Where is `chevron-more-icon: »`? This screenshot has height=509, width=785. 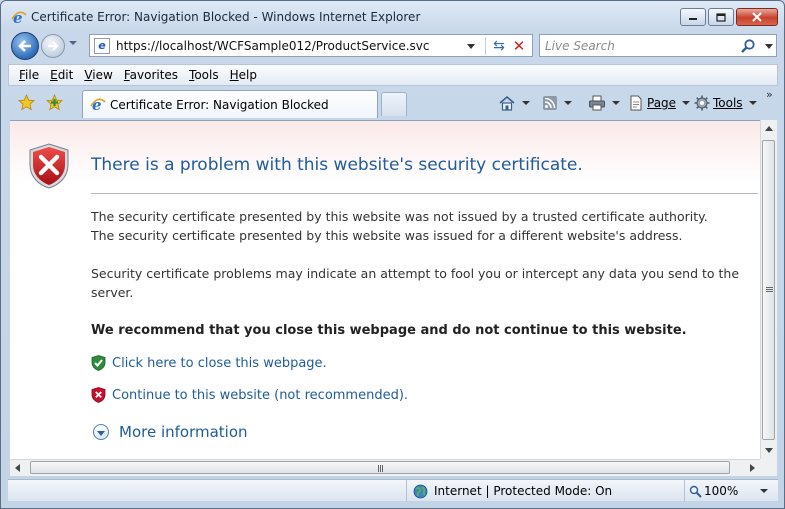
chevron-more-icon: » is located at coordinates (769, 94).